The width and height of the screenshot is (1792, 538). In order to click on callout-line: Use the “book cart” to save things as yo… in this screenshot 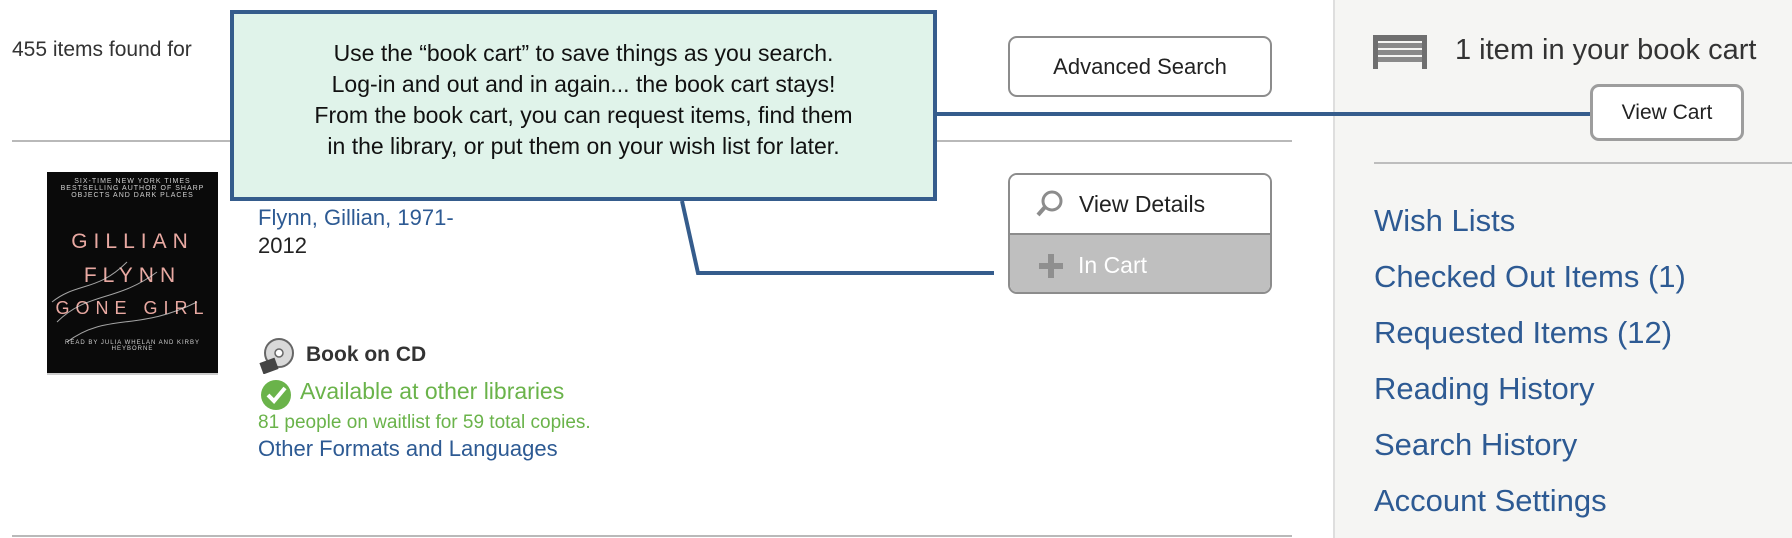, I will do `click(583, 53)`.